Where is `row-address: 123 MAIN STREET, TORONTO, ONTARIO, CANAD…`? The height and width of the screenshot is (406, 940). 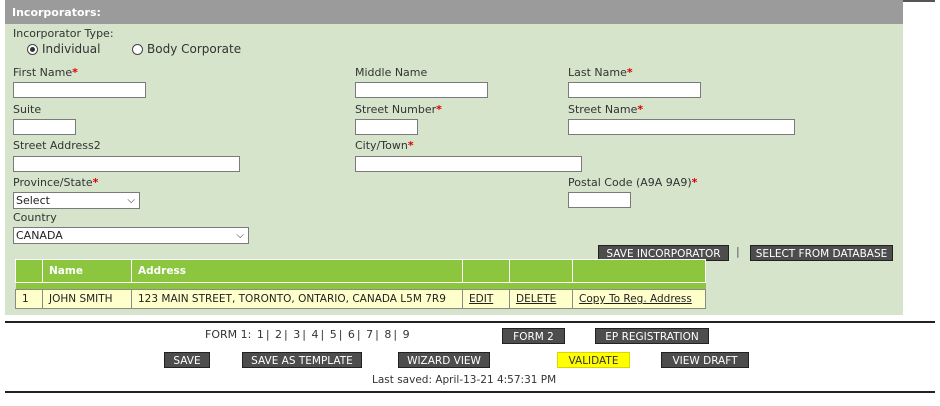 row-address: 123 MAIN STREET, TORONTO, ONTARIO, CANAD… is located at coordinates (297, 299).